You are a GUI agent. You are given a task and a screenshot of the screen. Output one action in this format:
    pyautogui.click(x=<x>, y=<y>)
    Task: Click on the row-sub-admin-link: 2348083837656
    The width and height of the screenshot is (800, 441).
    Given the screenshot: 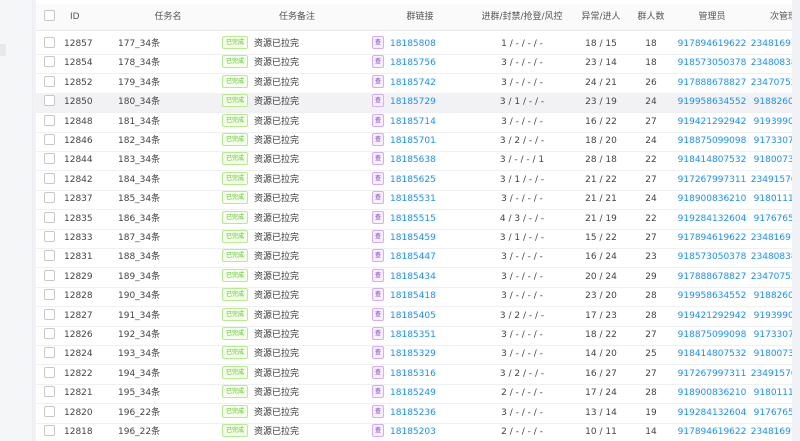 What is the action you would take?
    pyautogui.click(x=771, y=63)
    